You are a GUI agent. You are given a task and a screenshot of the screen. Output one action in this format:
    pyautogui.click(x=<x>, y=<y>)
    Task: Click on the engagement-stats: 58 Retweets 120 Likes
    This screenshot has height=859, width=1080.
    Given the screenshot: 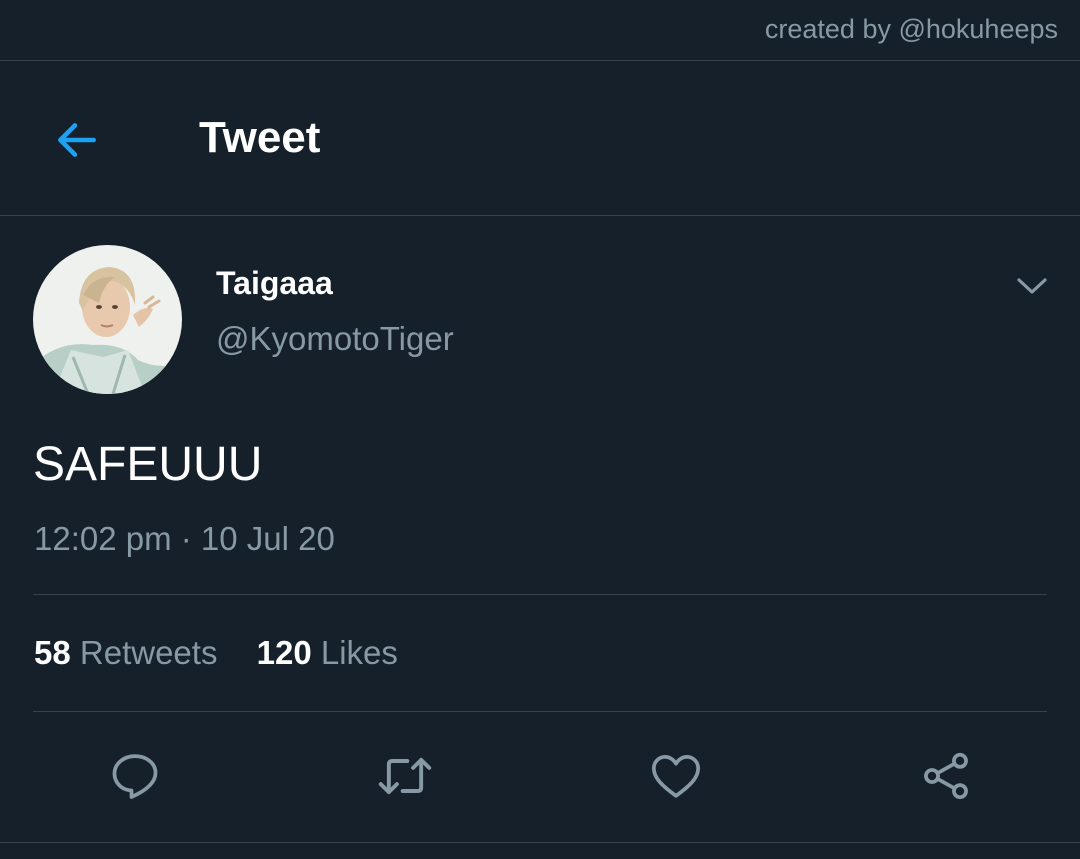 What is the action you would take?
    pyautogui.click(x=231, y=653)
    